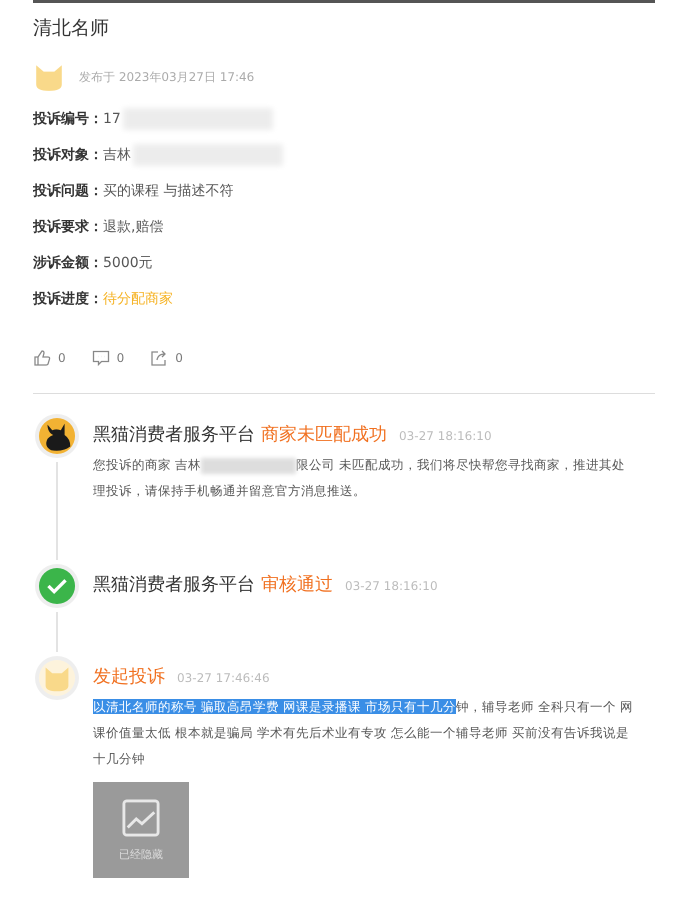 This screenshot has height=910, width=700. I want to click on field-value: 17, so click(112, 119).